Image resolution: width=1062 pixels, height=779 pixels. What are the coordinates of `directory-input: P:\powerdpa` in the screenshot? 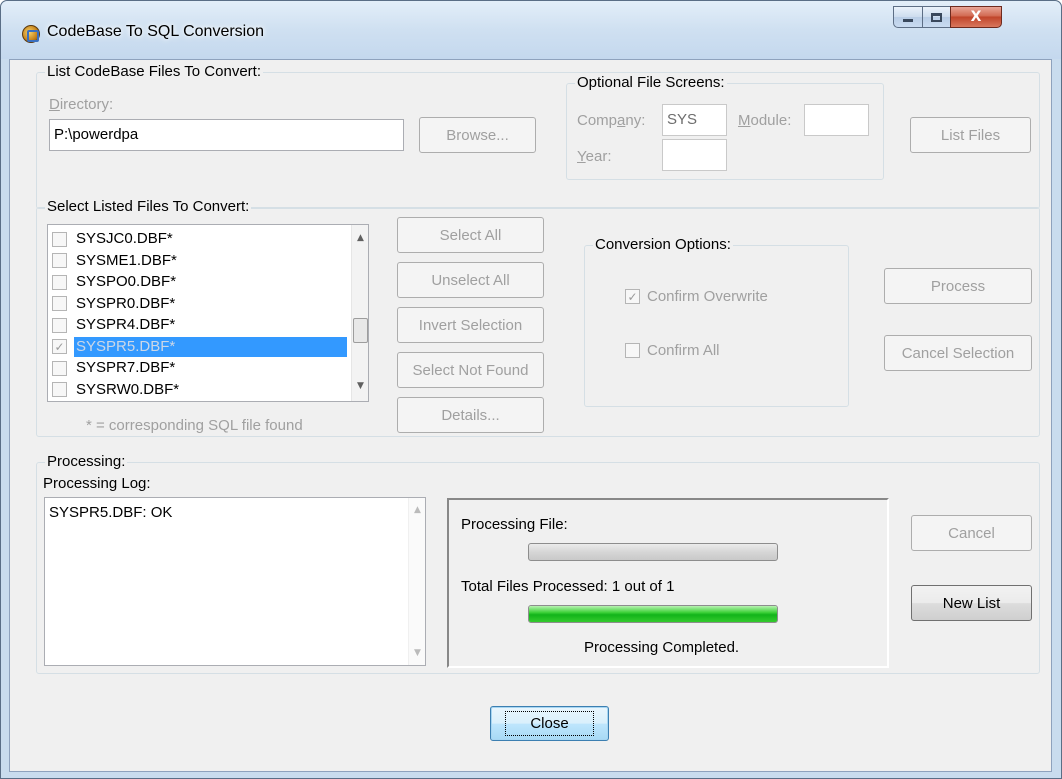 It's located at (226, 135).